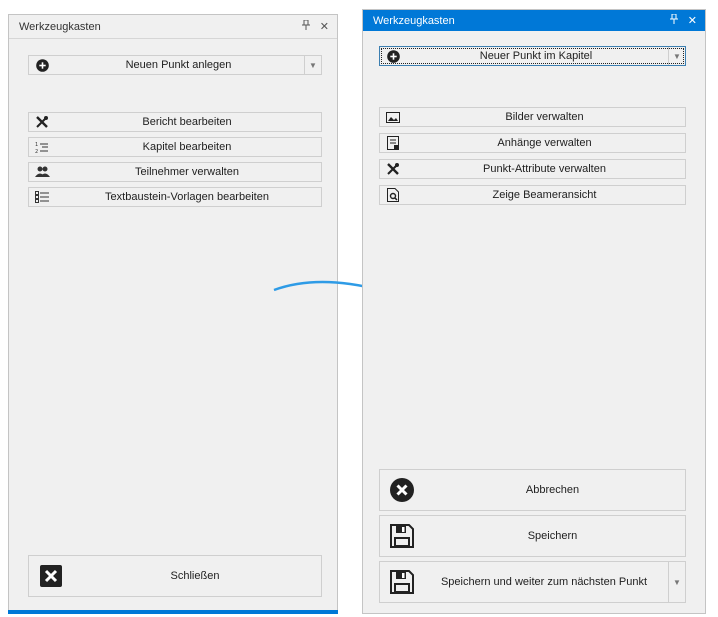 The image size is (718, 617). I want to click on edit-text-templates-button: Textbaustein-Vorlagen bearbeiten, so click(175, 197).